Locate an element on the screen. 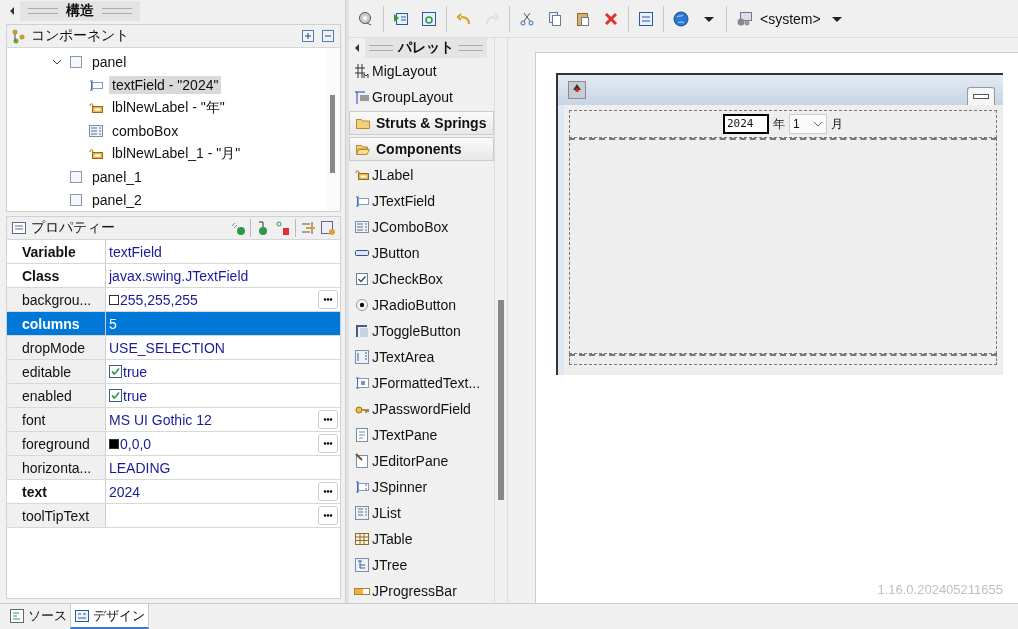 The width and height of the screenshot is (1018, 629). palette-item: JTable is located at coordinates (392, 539).